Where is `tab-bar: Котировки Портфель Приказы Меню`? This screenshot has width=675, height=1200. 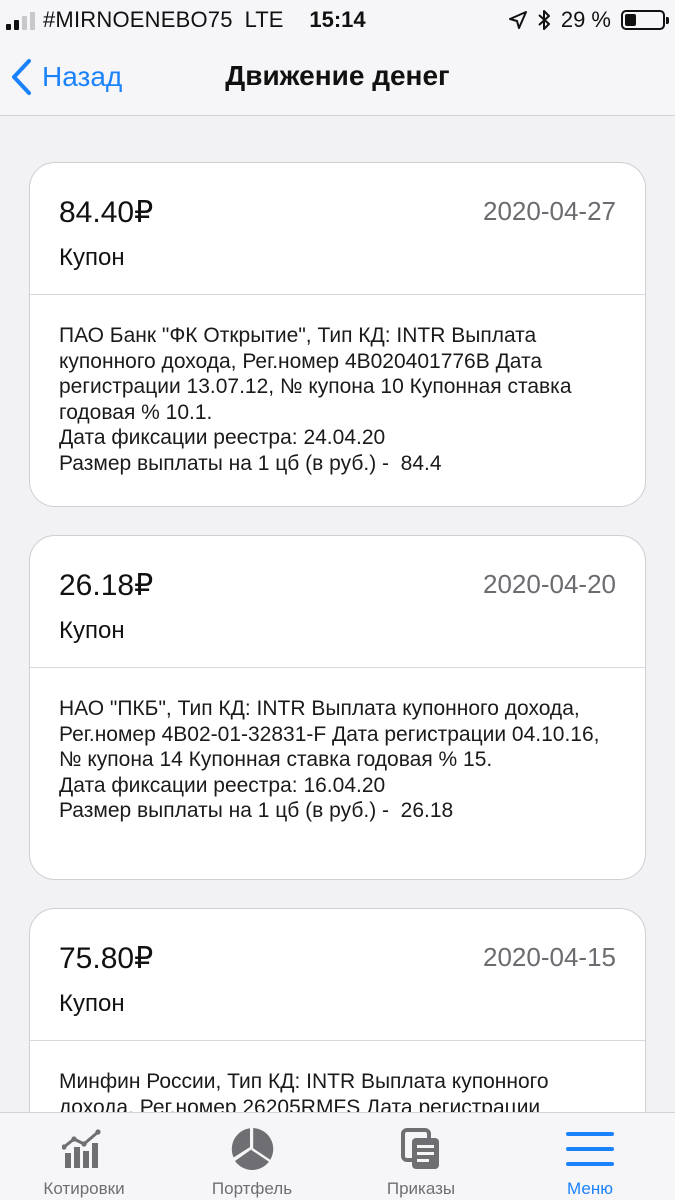
tab-bar: Котировки Портфель Приказы Меню is located at coordinates (337, 1156).